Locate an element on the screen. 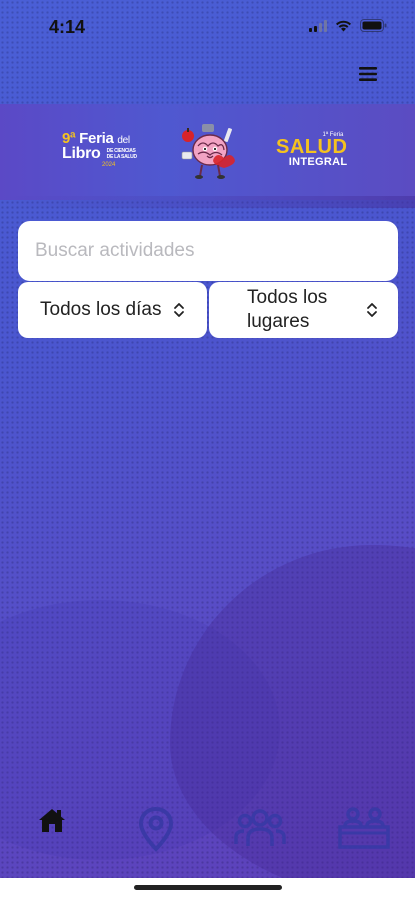  battery-icon is located at coordinates (373, 28).